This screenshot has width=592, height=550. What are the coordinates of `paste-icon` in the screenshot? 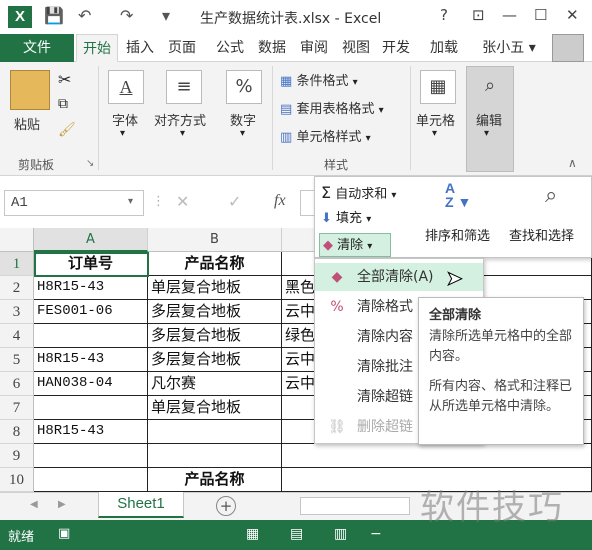 It's located at (30, 90).